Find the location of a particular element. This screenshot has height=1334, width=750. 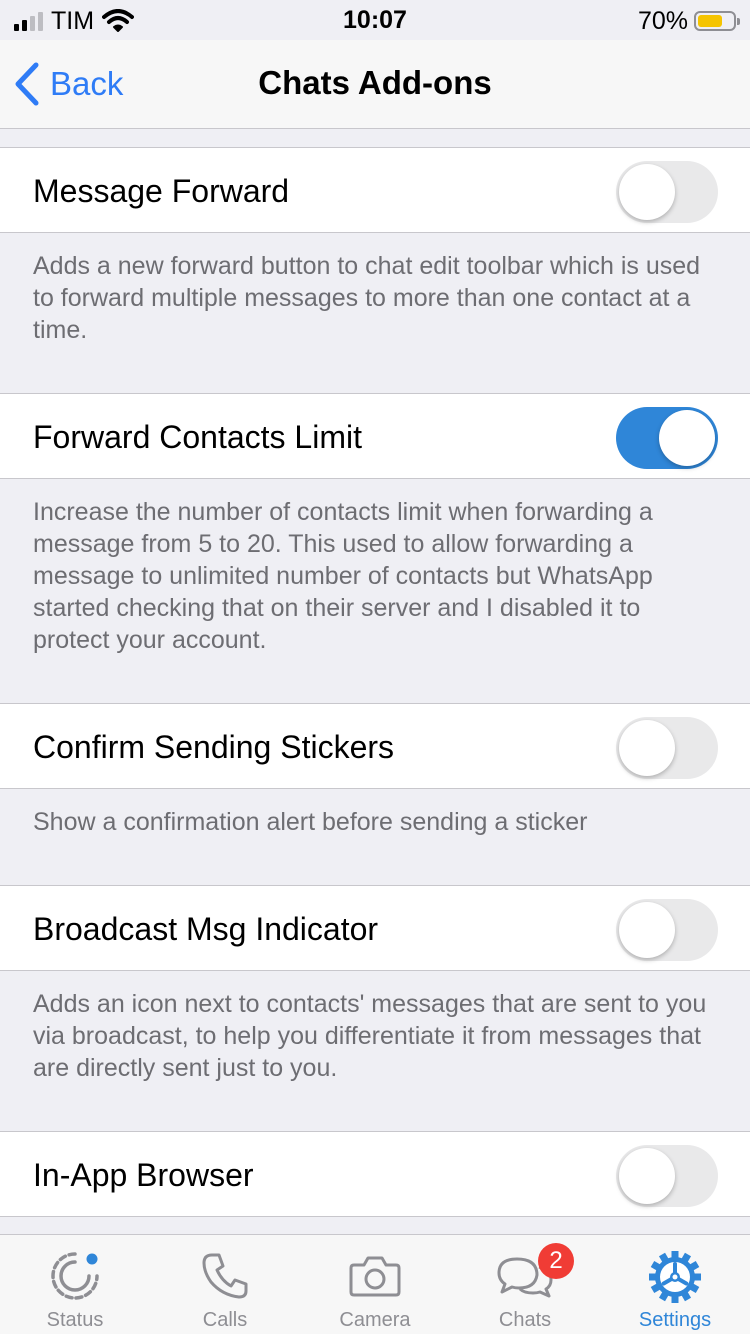

status-icon is located at coordinates (75, 1276).